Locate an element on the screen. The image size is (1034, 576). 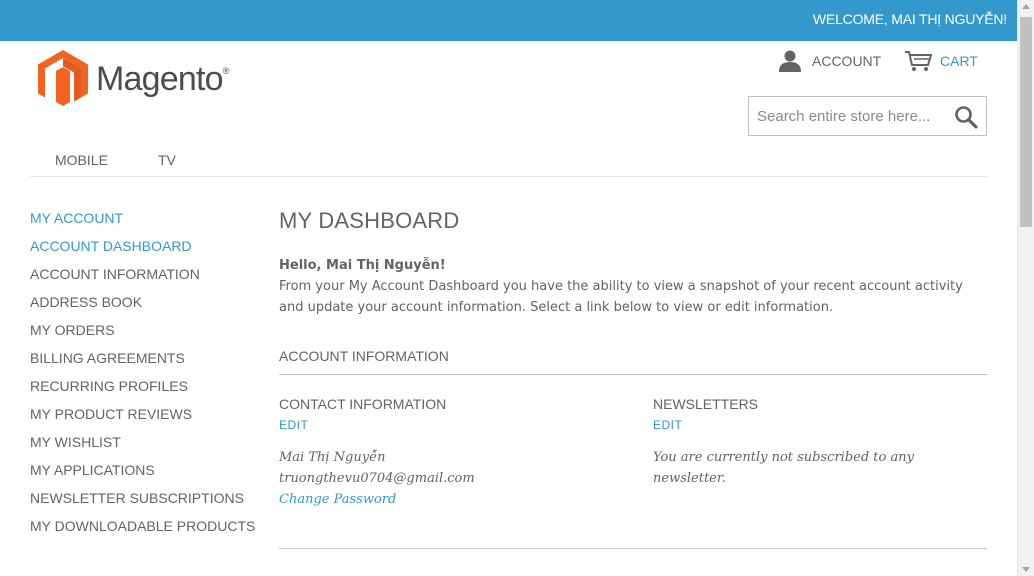
account-information-heading: ACCOUNT INFORMATION is located at coordinates (633, 361).